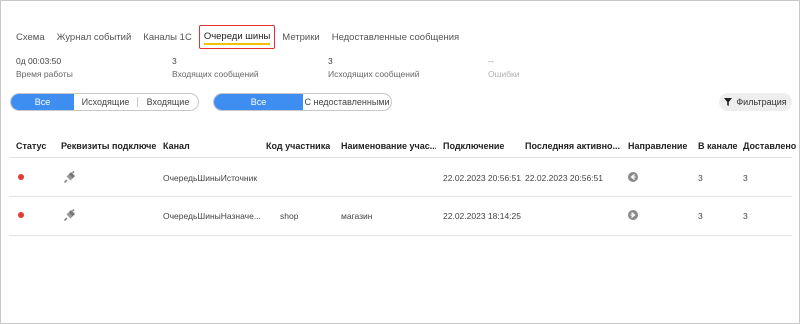  What do you see at coordinates (237, 44) in the screenshot?
I see `active-tab-underline` at bounding box center [237, 44].